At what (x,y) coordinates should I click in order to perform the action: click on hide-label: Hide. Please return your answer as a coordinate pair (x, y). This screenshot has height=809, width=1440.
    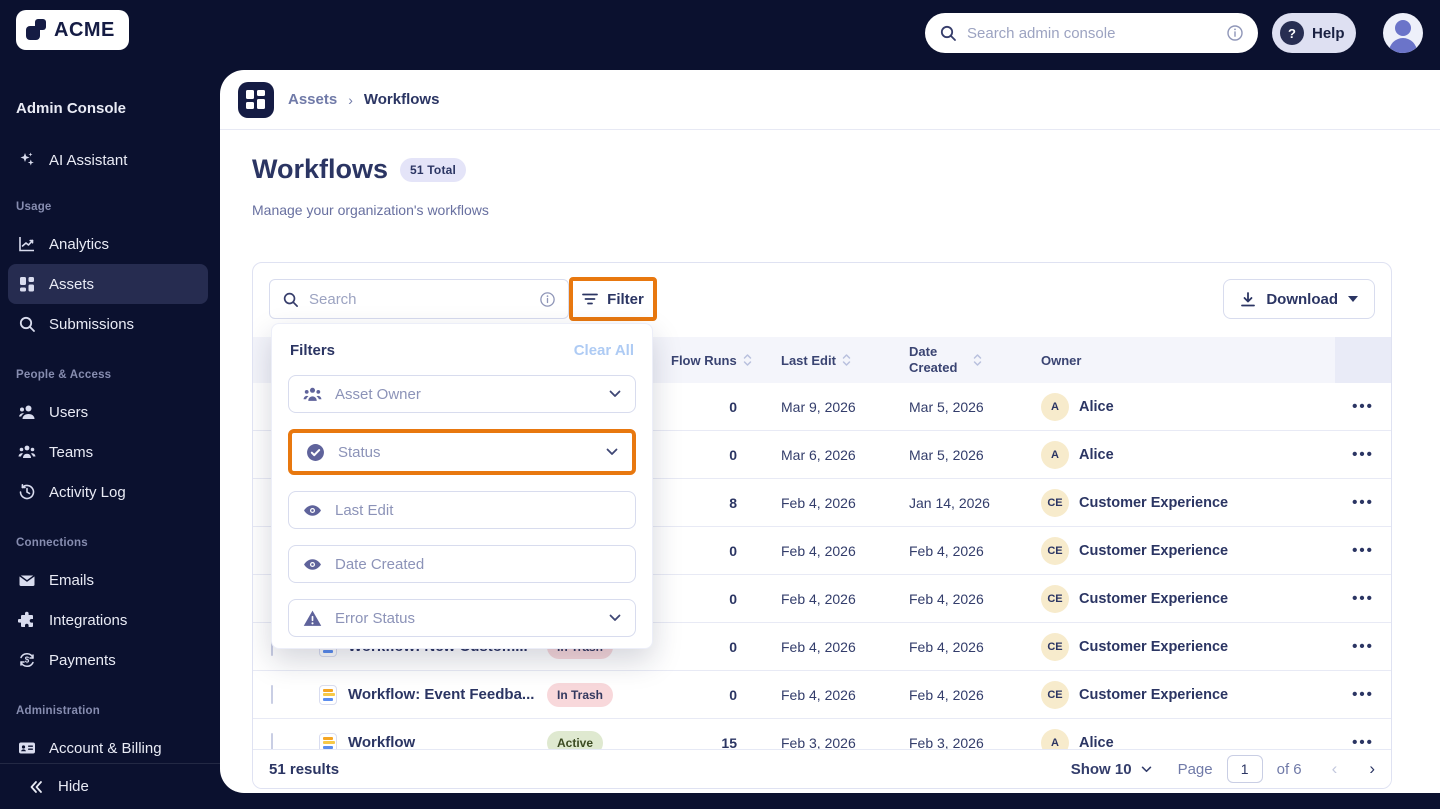
    Looking at the image, I should click on (73, 786).